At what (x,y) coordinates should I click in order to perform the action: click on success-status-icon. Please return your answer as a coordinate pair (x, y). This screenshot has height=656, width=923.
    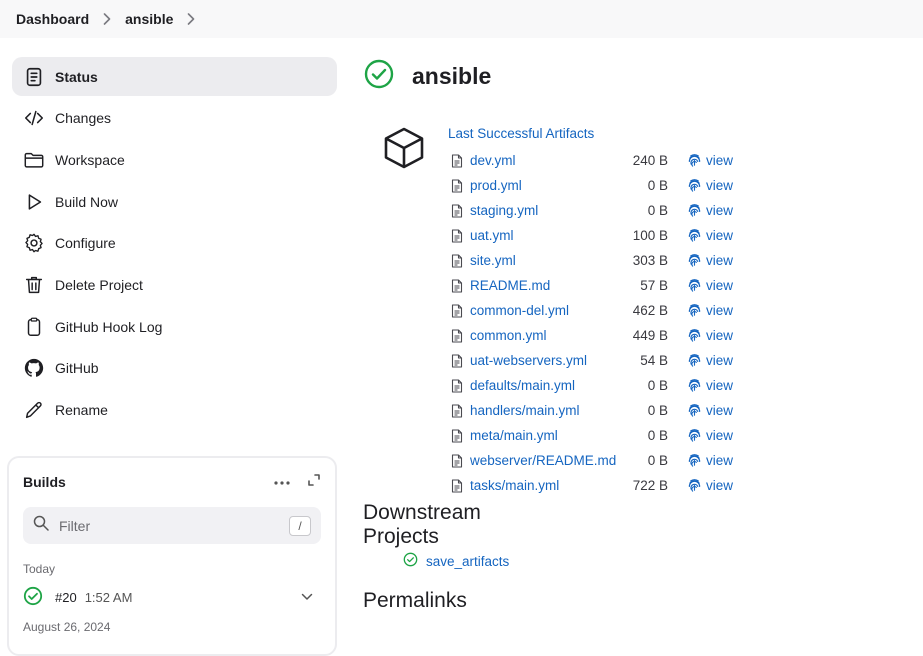
    Looking at the image, I should click on (379, 76).